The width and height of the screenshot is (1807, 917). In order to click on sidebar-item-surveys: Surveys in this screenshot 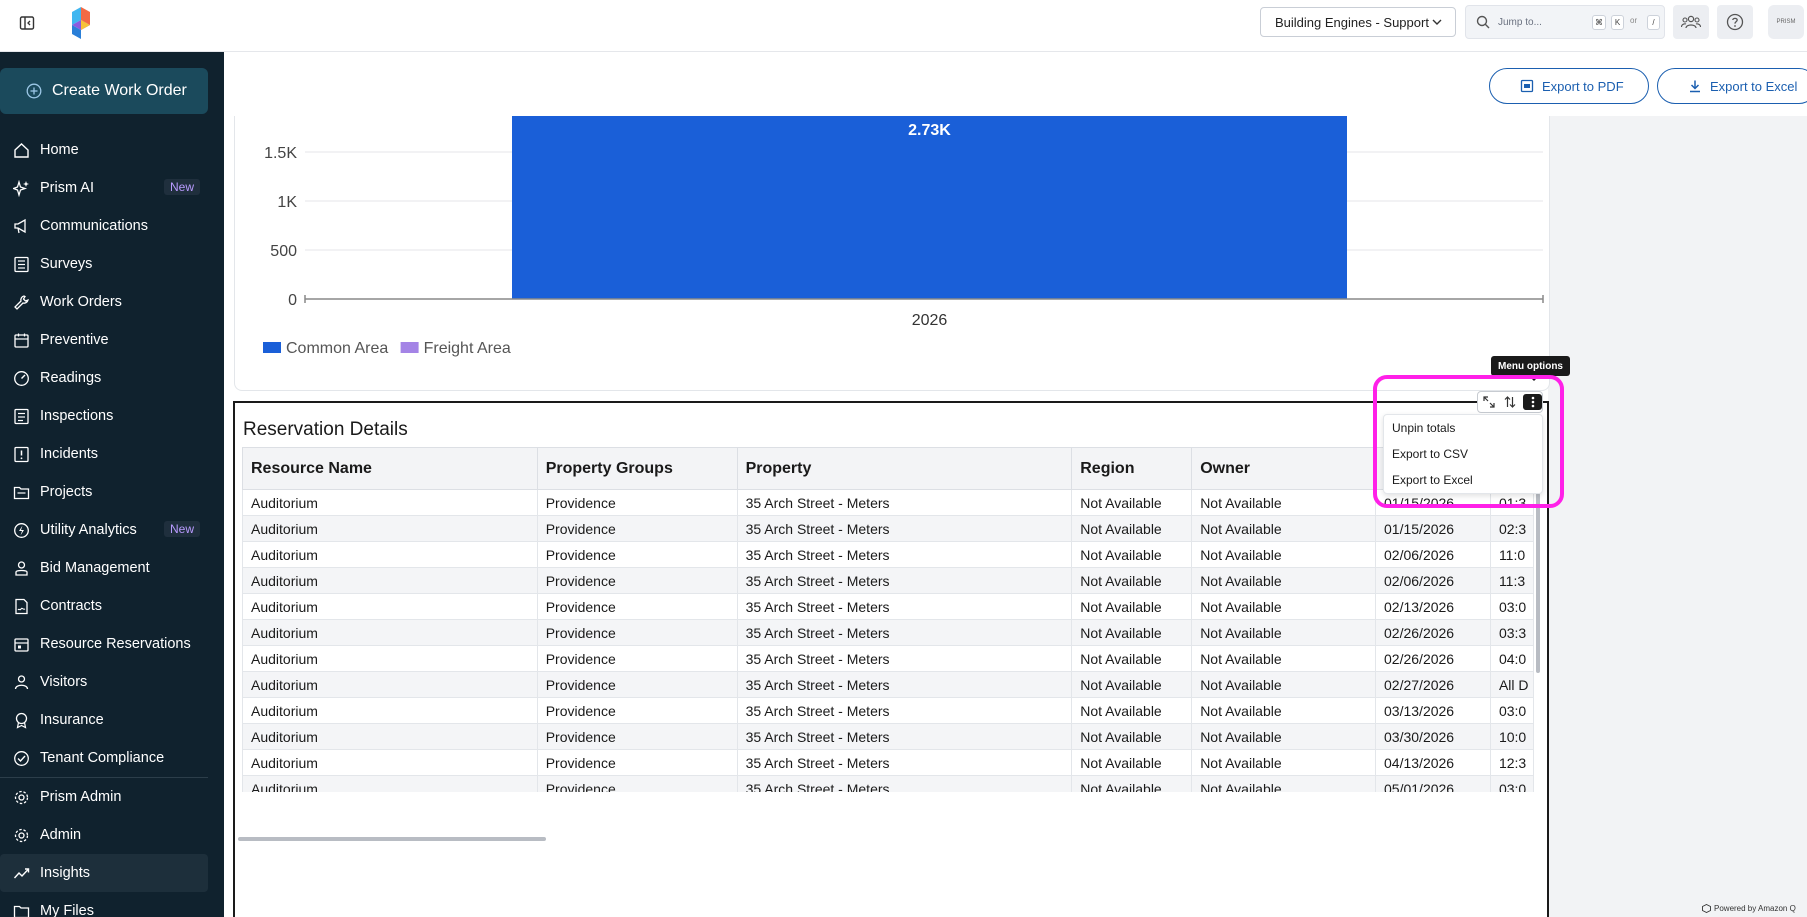, I will do `click(112, 264)`.